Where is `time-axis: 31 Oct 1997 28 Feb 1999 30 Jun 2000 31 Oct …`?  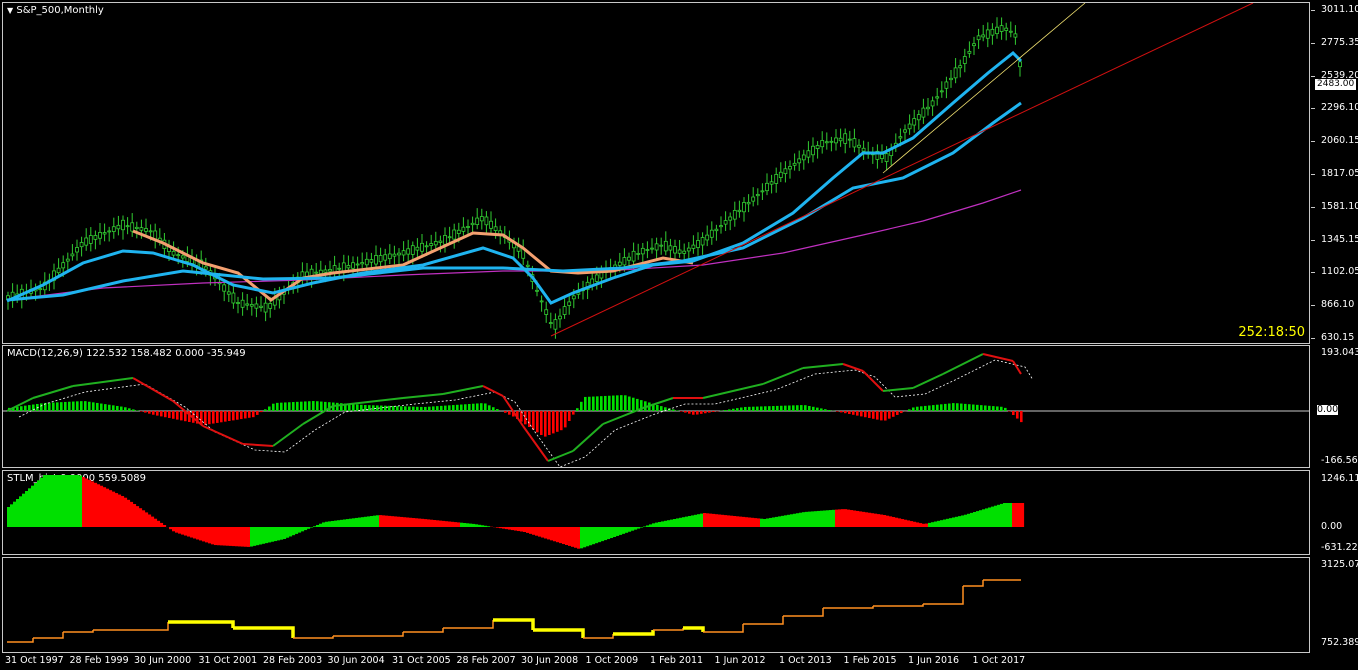 time-axis: 31 Oct 1997 28 Feb 1999 30 Jun 2000 31 Oct … is located at coordinates (655, 661).